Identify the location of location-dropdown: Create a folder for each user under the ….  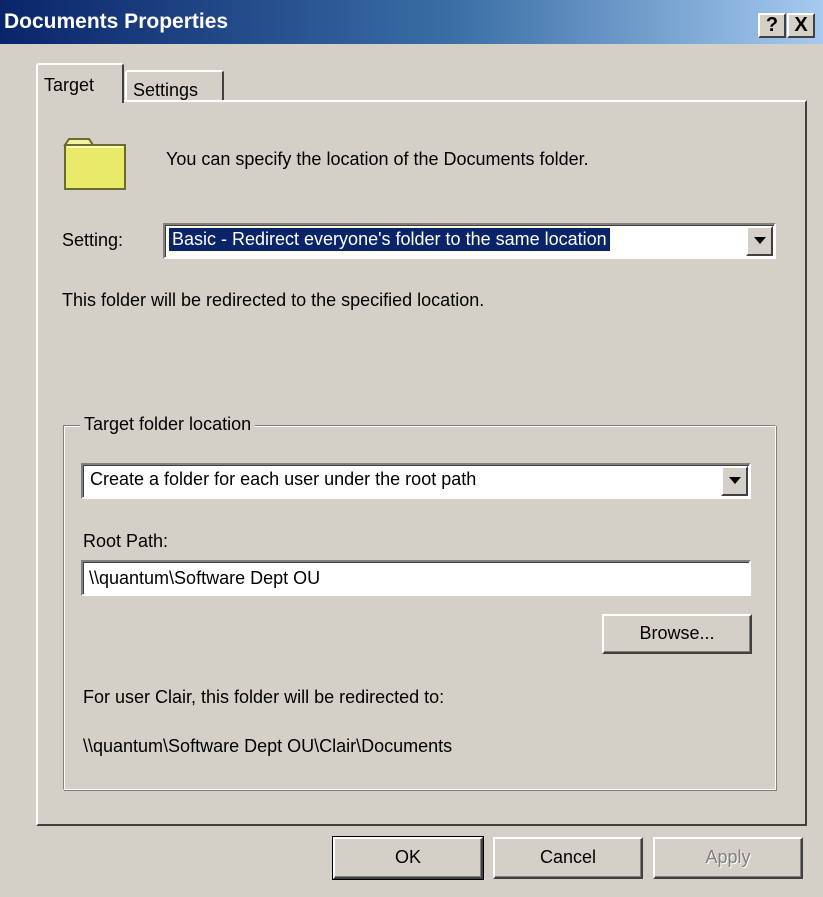
(416, 481).